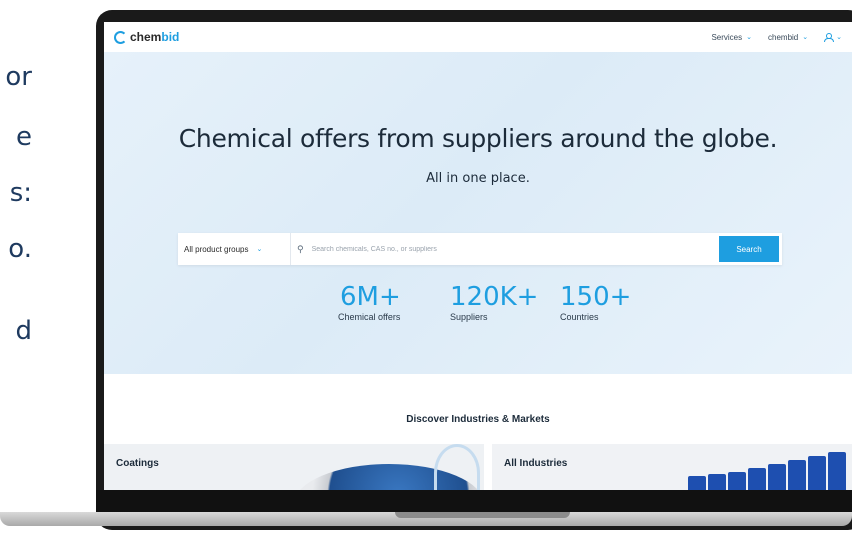 The height and width of the screenshot is (547, 852). What do you see at coordinates (474, 502) in the screenshot?
I see `laptop-bezel` at bounding box center [474, 502].